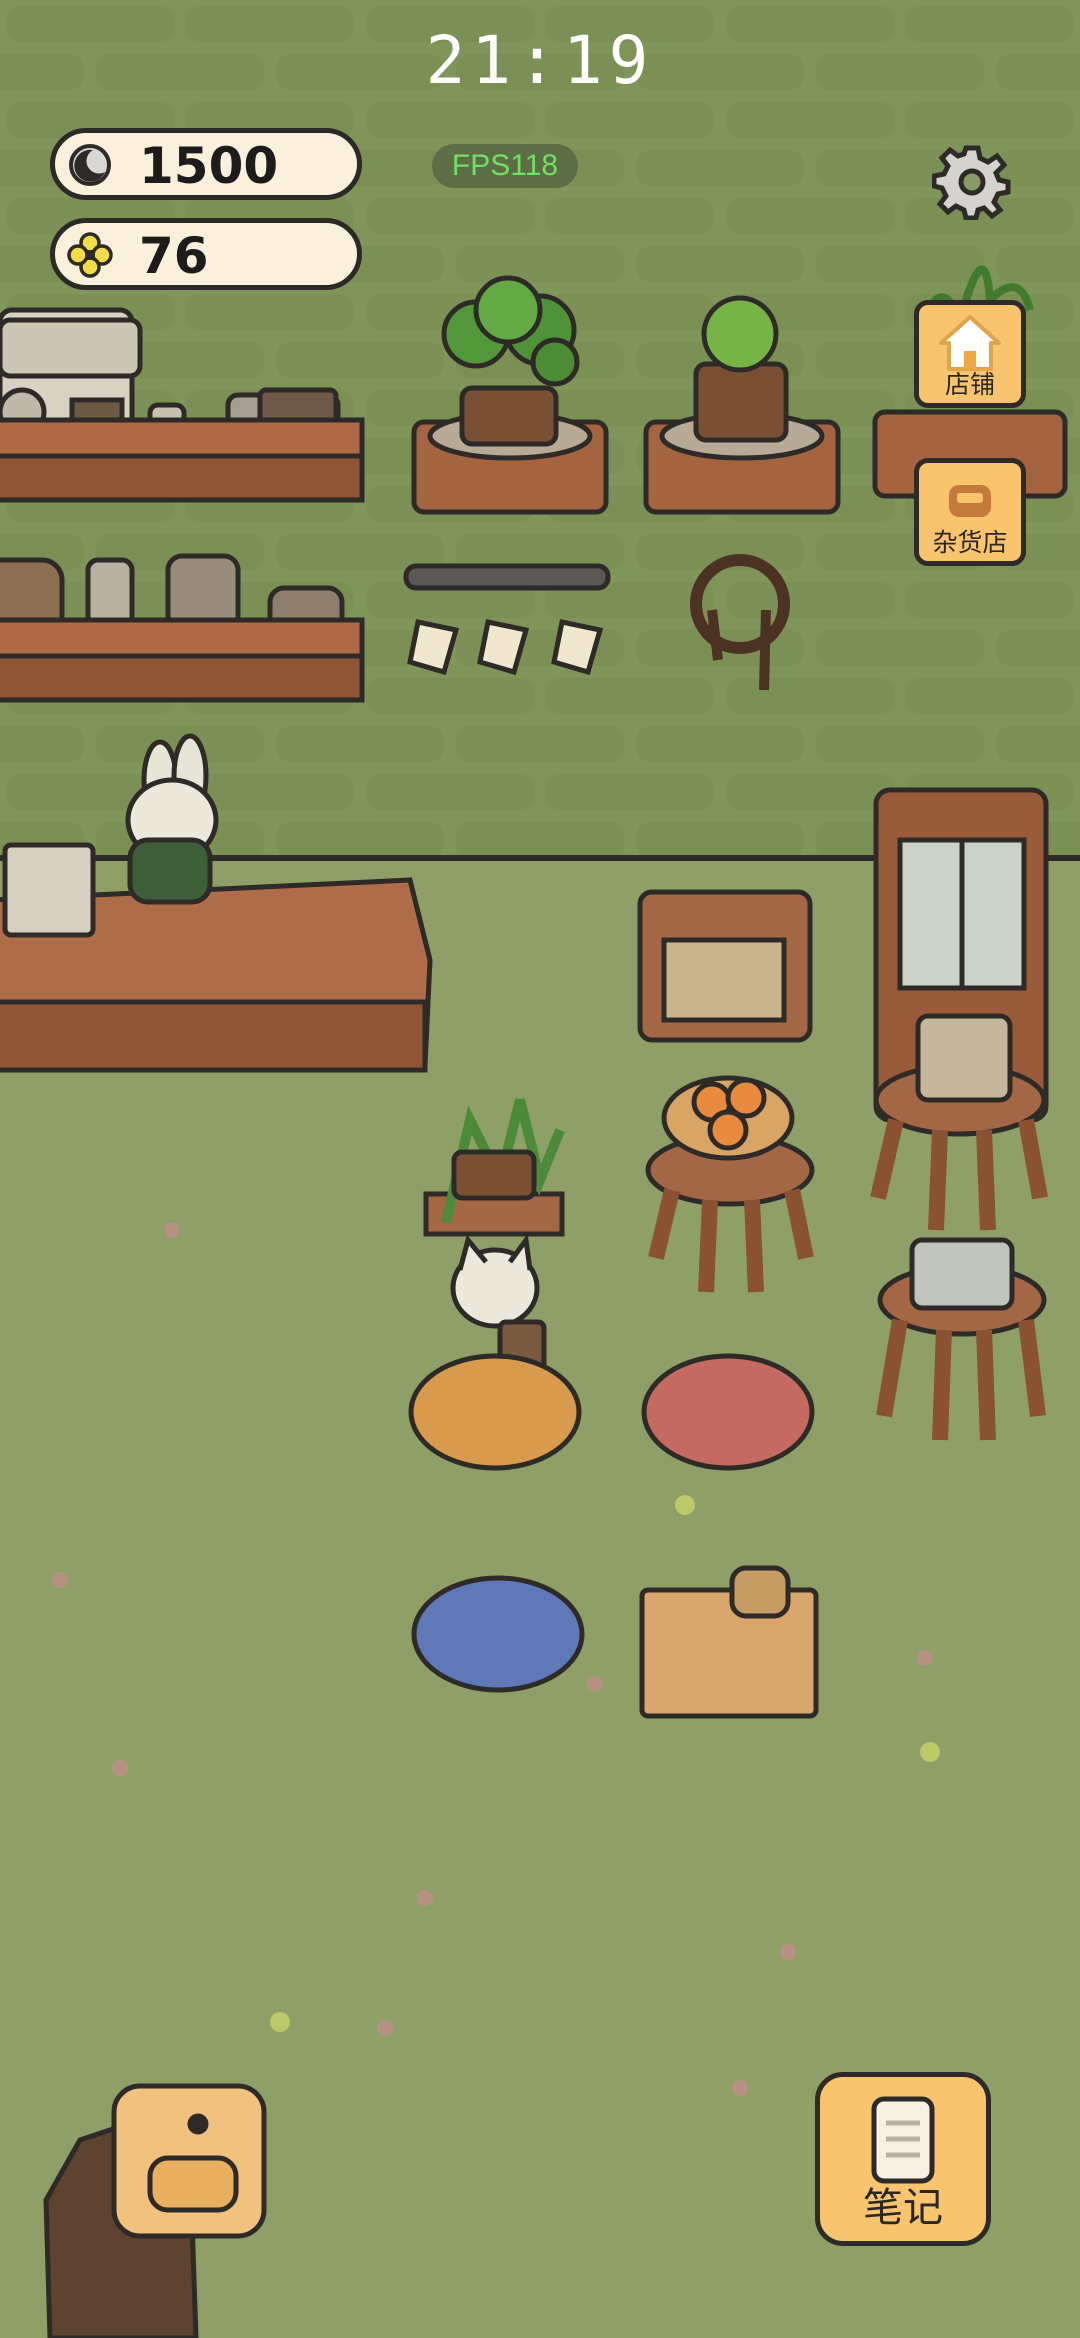 The image size is (1080, 2338). What do you see at coordinates (969, 384) in the screenshot?
I see `shop-label: 店铺` at bounding box center [969, 384].